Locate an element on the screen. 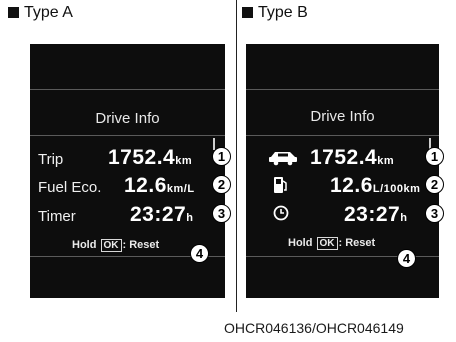  timer-label: Timer is located at coordinates (57, 216).